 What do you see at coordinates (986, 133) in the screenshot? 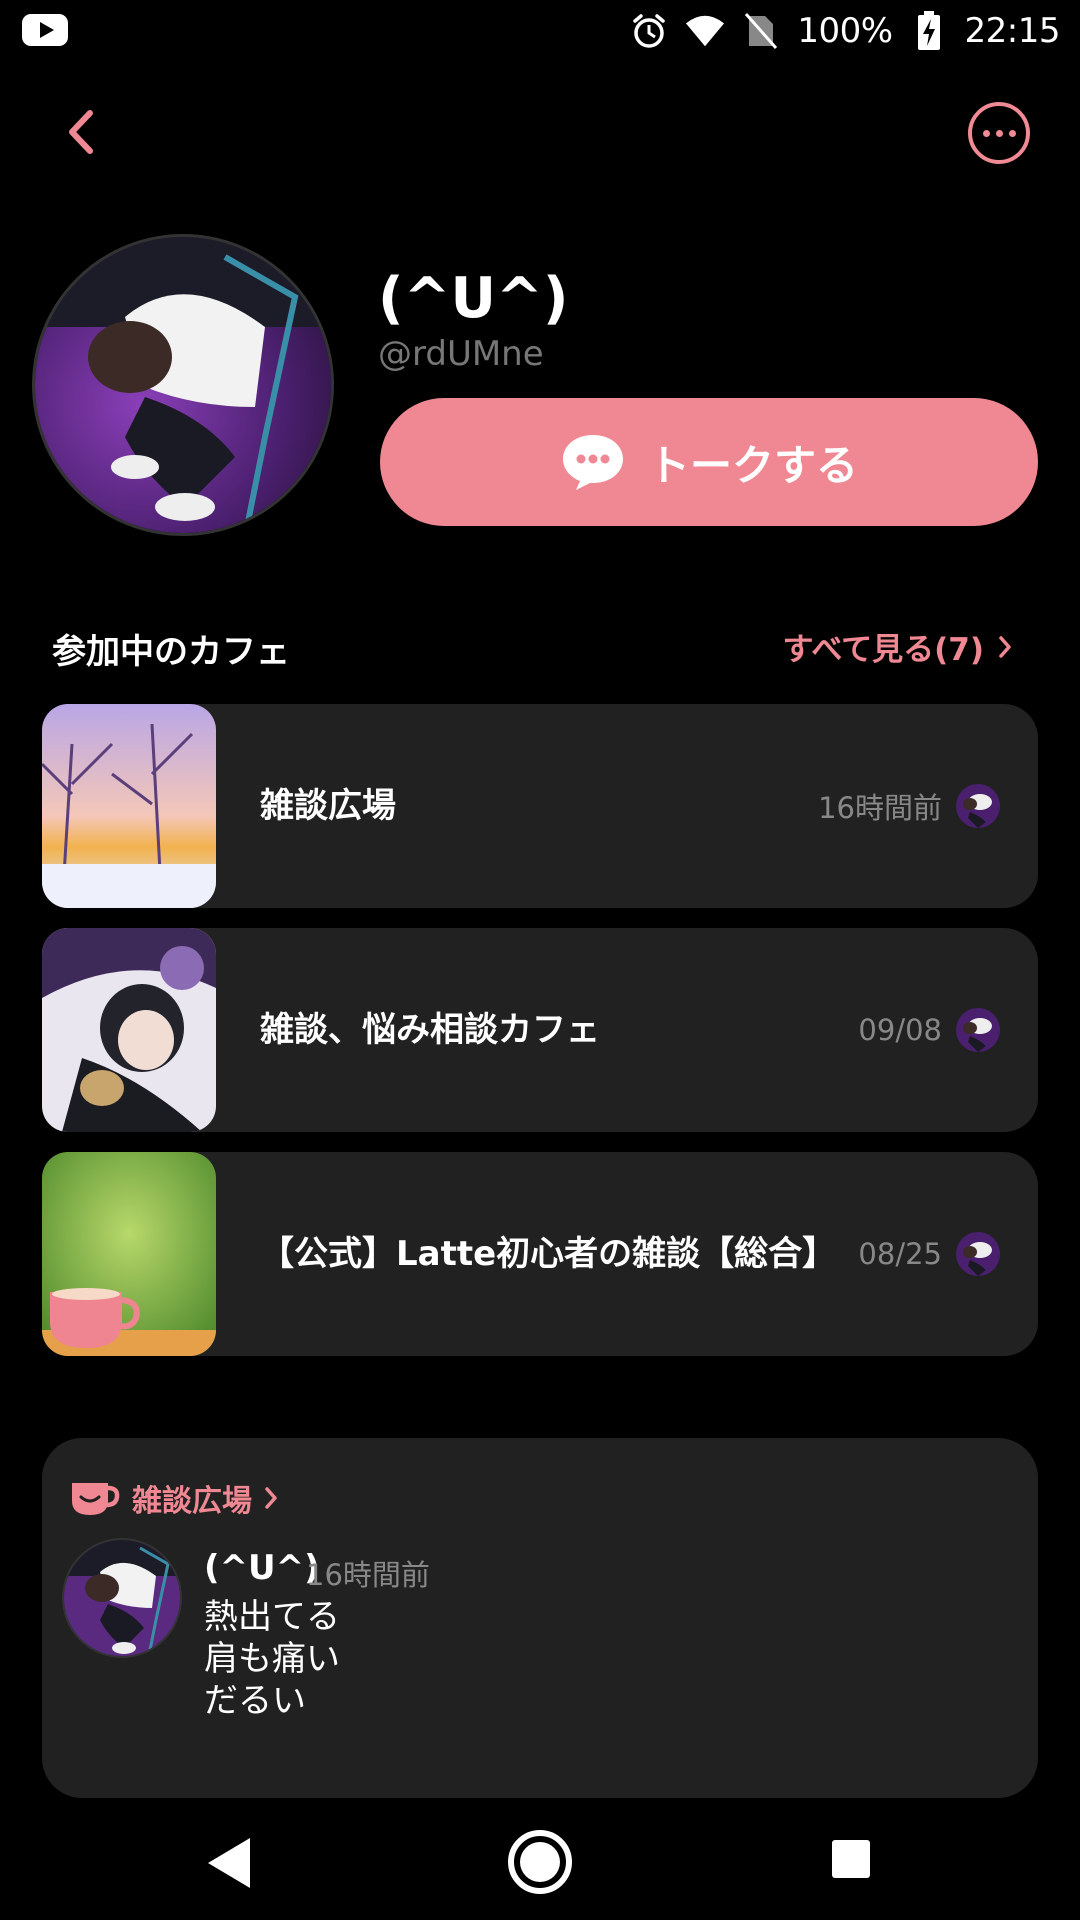
I see `more-dots-icon` at bounding box center [986, 133].